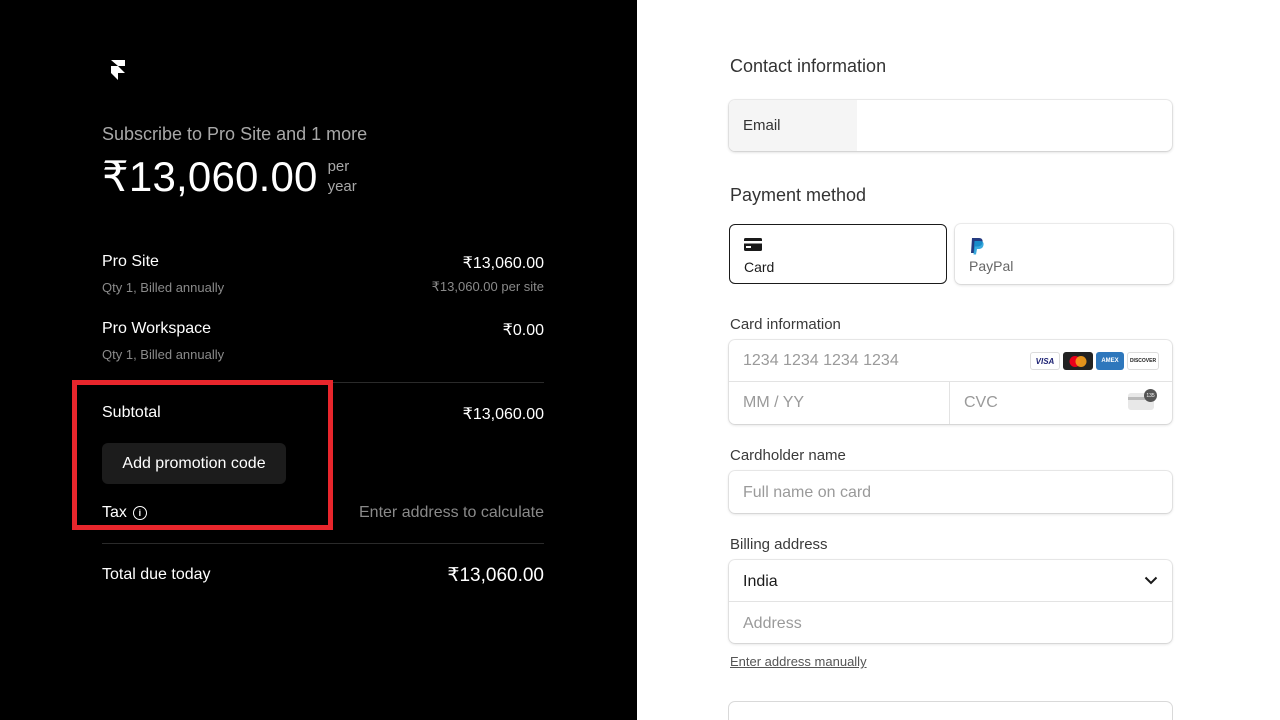 The height and width of the screenshot is (720, 1280). What do you see at coordinates (759, 267) in the screenshot?
I see `card-label: Card` at bounding box center [759, 267].